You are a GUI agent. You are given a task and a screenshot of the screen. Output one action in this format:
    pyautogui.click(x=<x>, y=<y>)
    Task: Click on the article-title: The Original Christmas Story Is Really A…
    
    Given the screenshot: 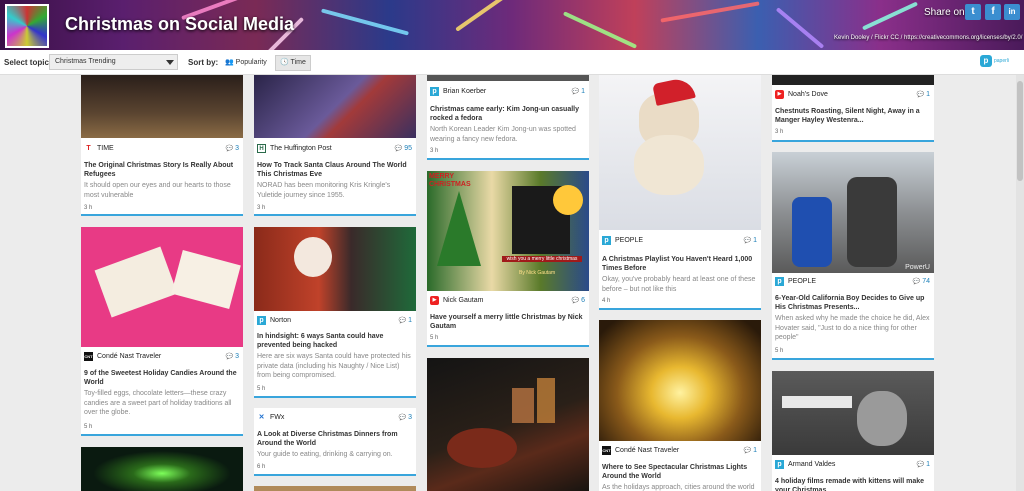 What is the action you would take?
    pyautogui.click(x=161, y=170)
    